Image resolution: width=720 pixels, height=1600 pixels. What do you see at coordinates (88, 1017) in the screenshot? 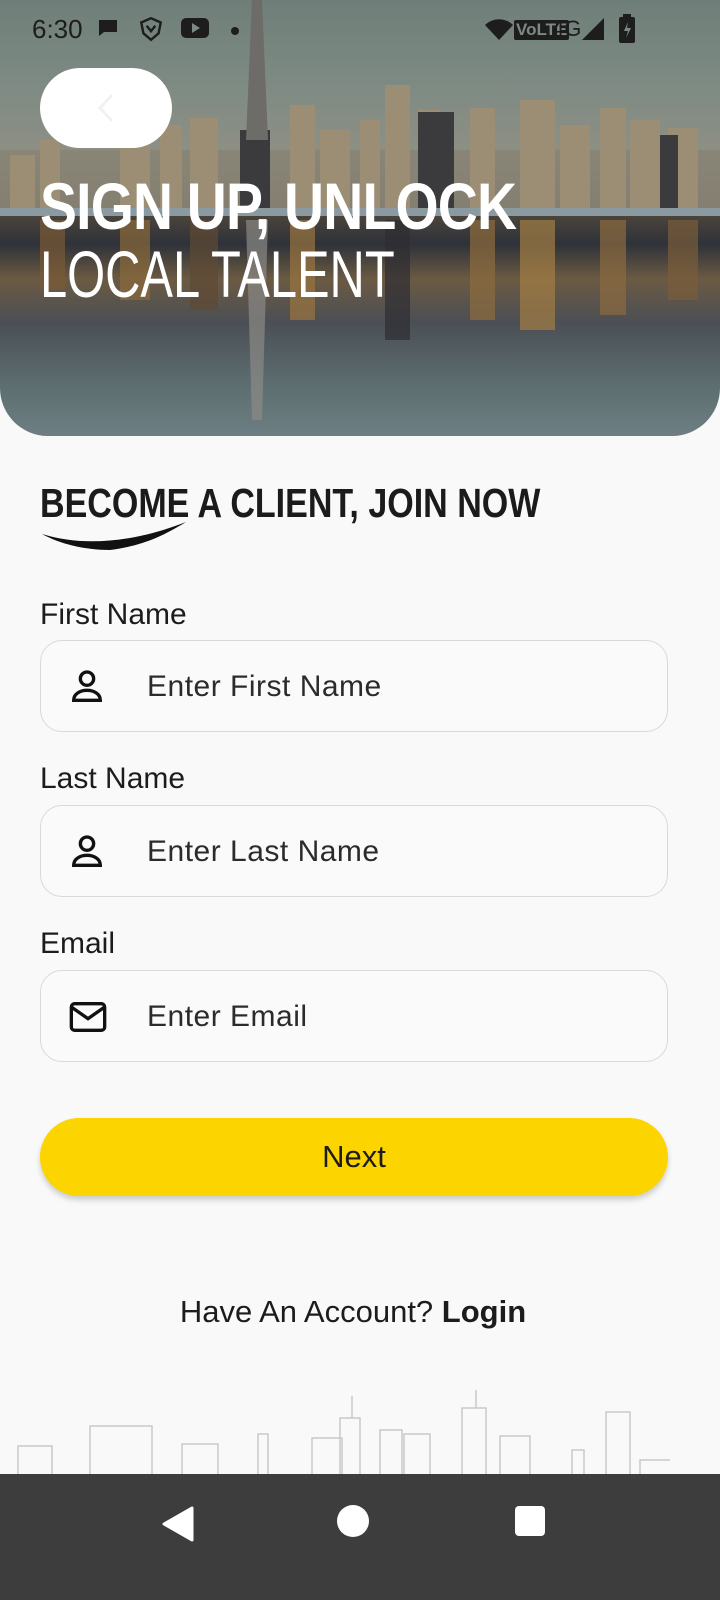
I see `mail-icon` at bounding box center [88, 1017].